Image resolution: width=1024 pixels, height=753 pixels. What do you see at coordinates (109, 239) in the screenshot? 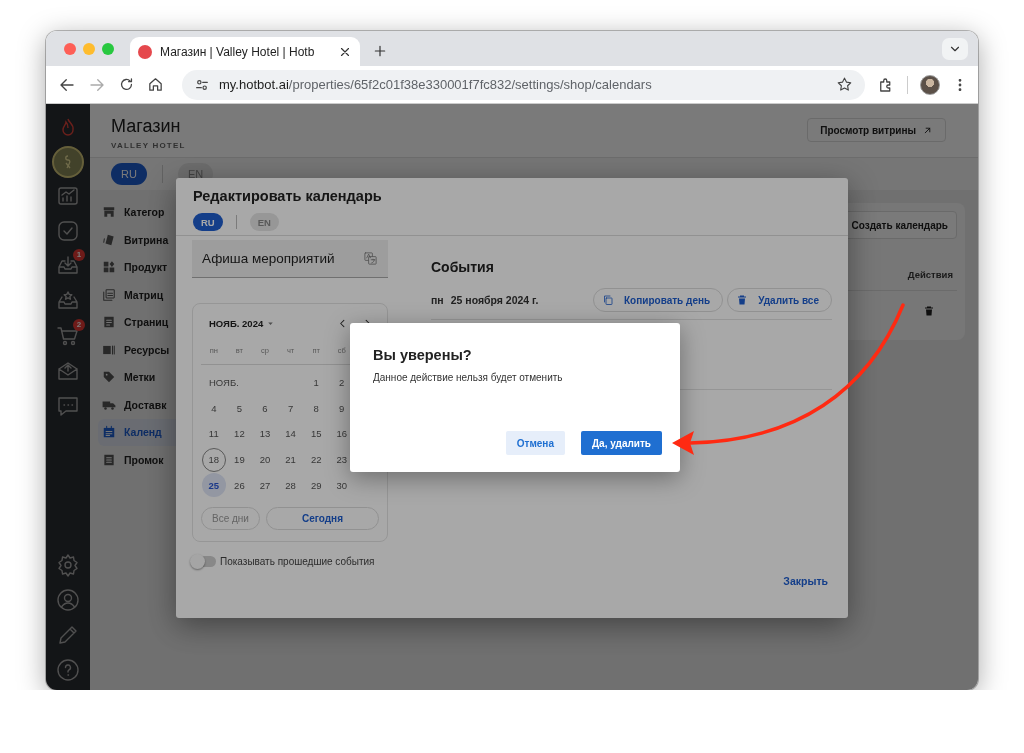
I see `cards-icon` at bounding box center [109, 239].